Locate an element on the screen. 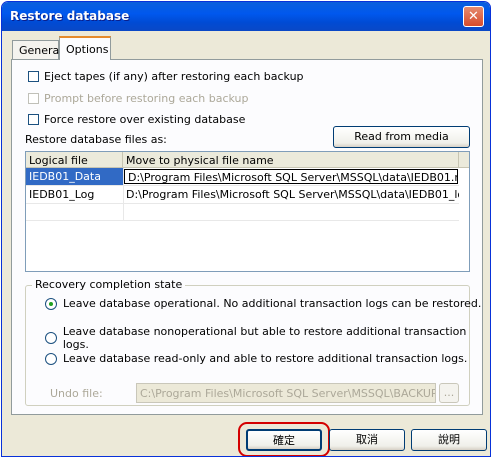 The image size is (498, 462). column-header-logical: Logical file name is located at coordinates (74, 166).